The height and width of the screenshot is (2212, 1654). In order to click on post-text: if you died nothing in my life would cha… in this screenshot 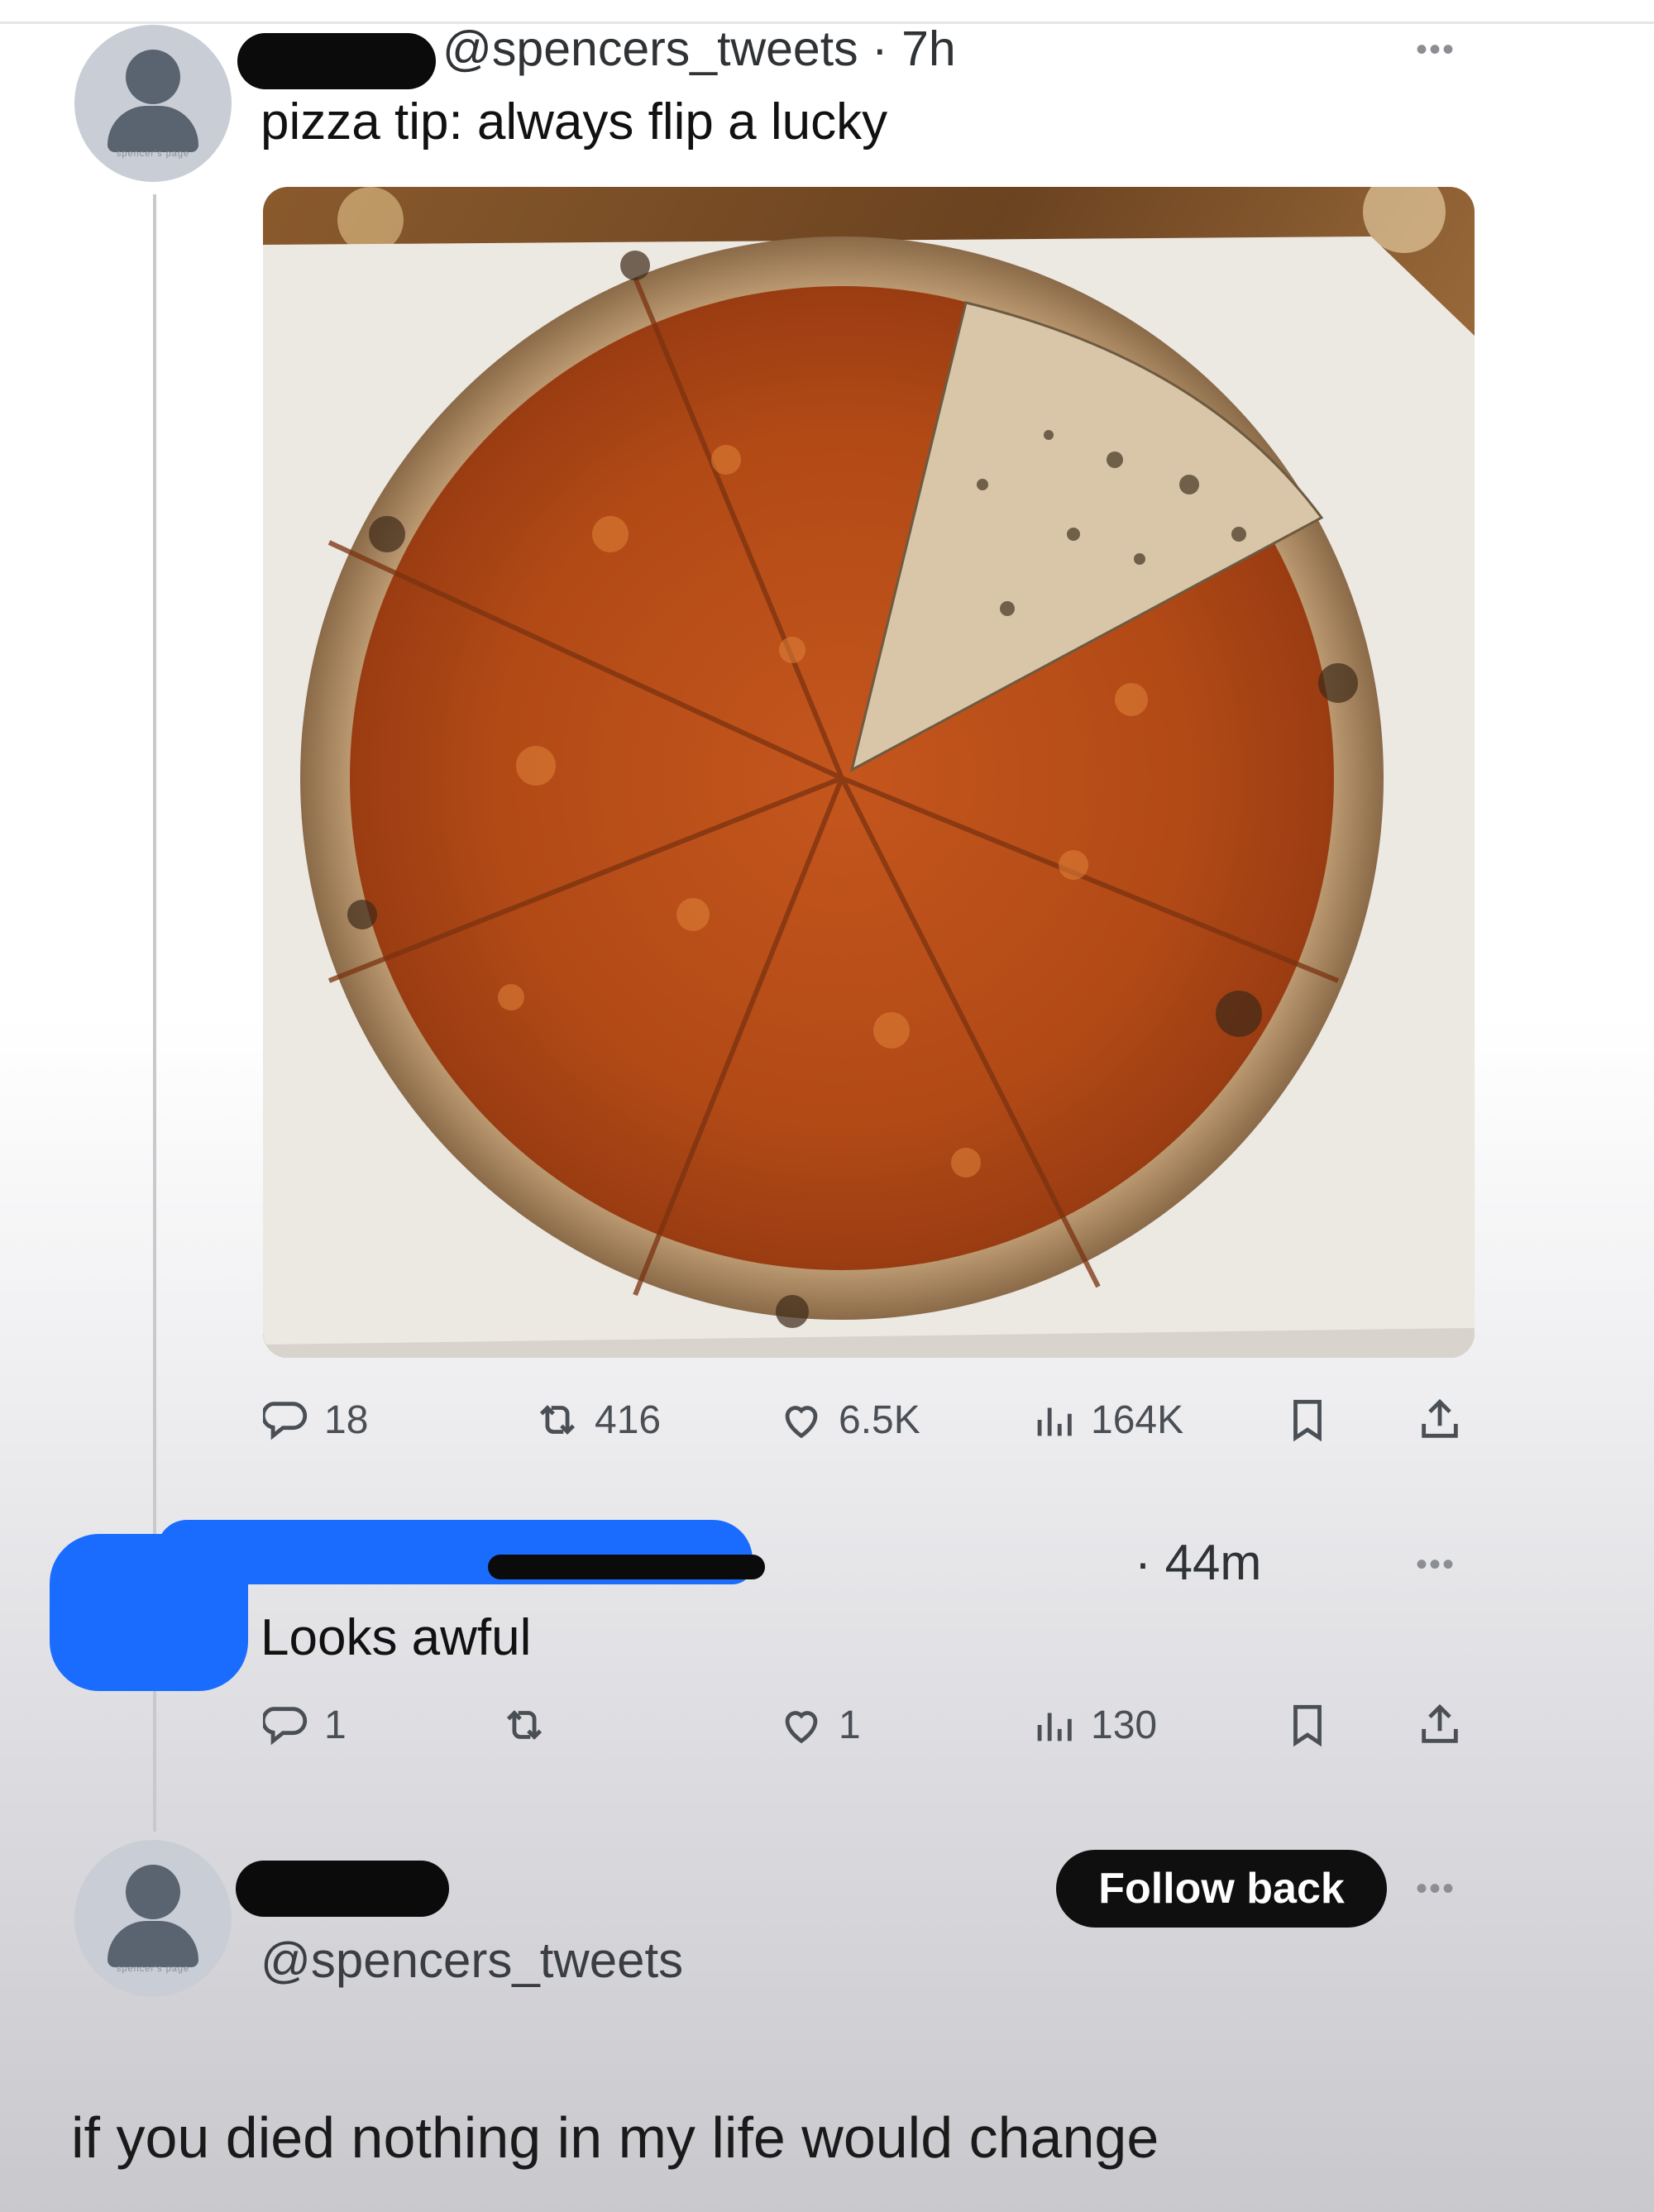, I will do `click(615, 2137)`.